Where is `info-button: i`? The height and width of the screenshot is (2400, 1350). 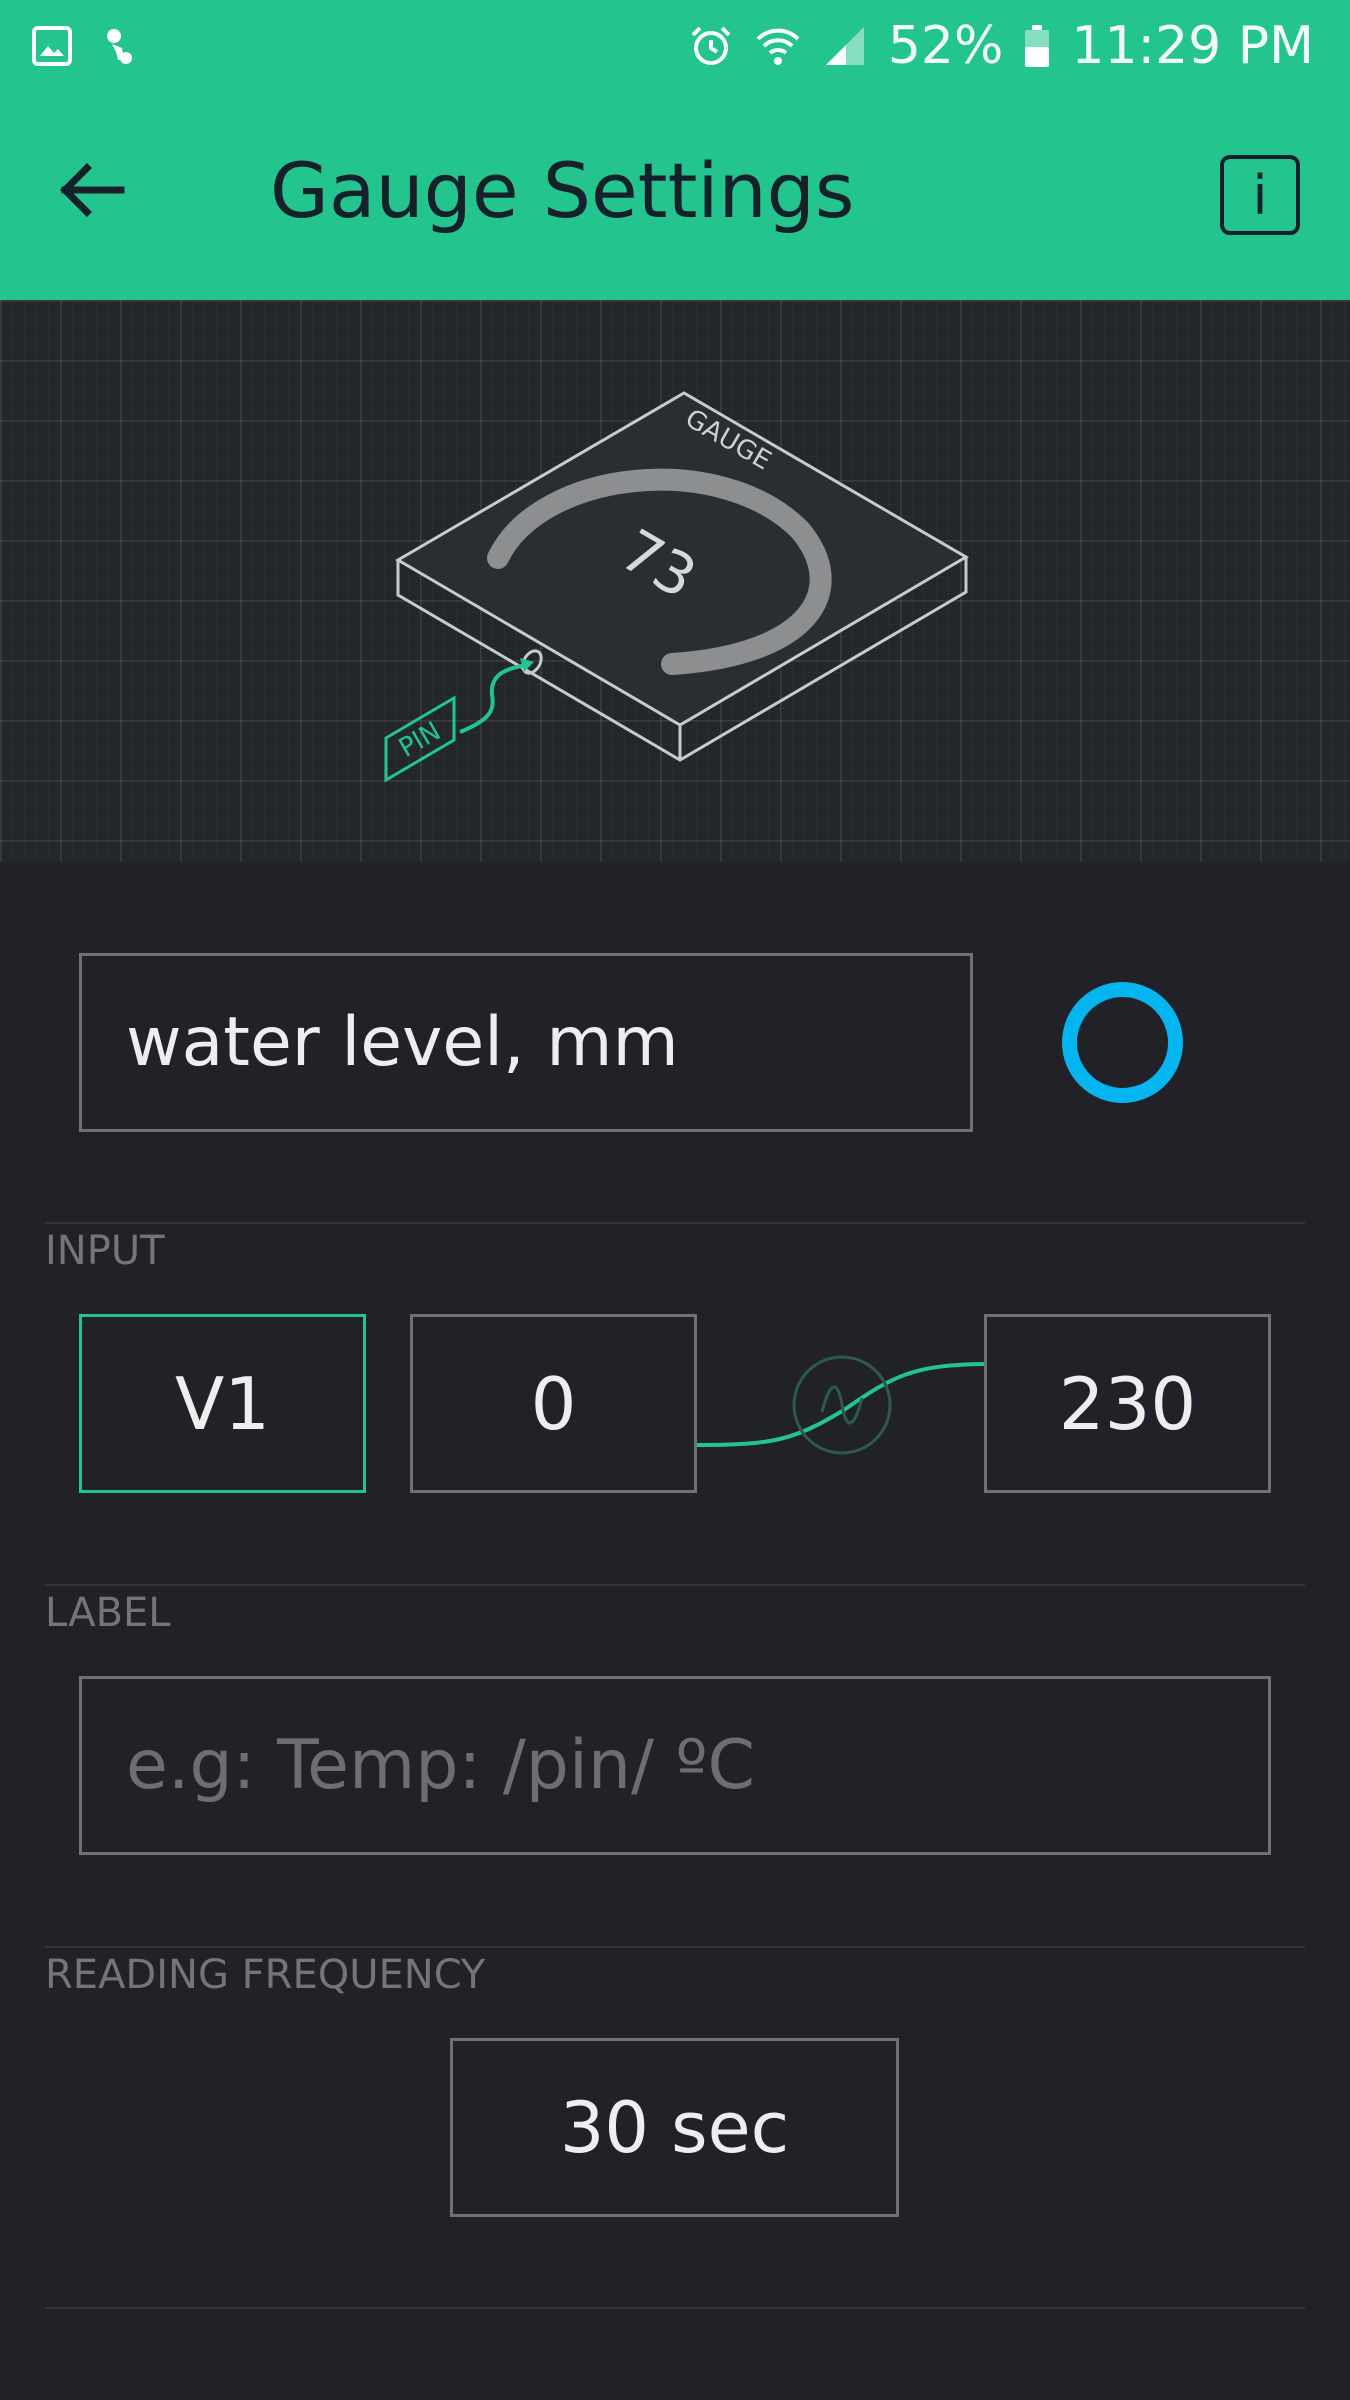 info-button: i is located at coordinates (1260, 195).